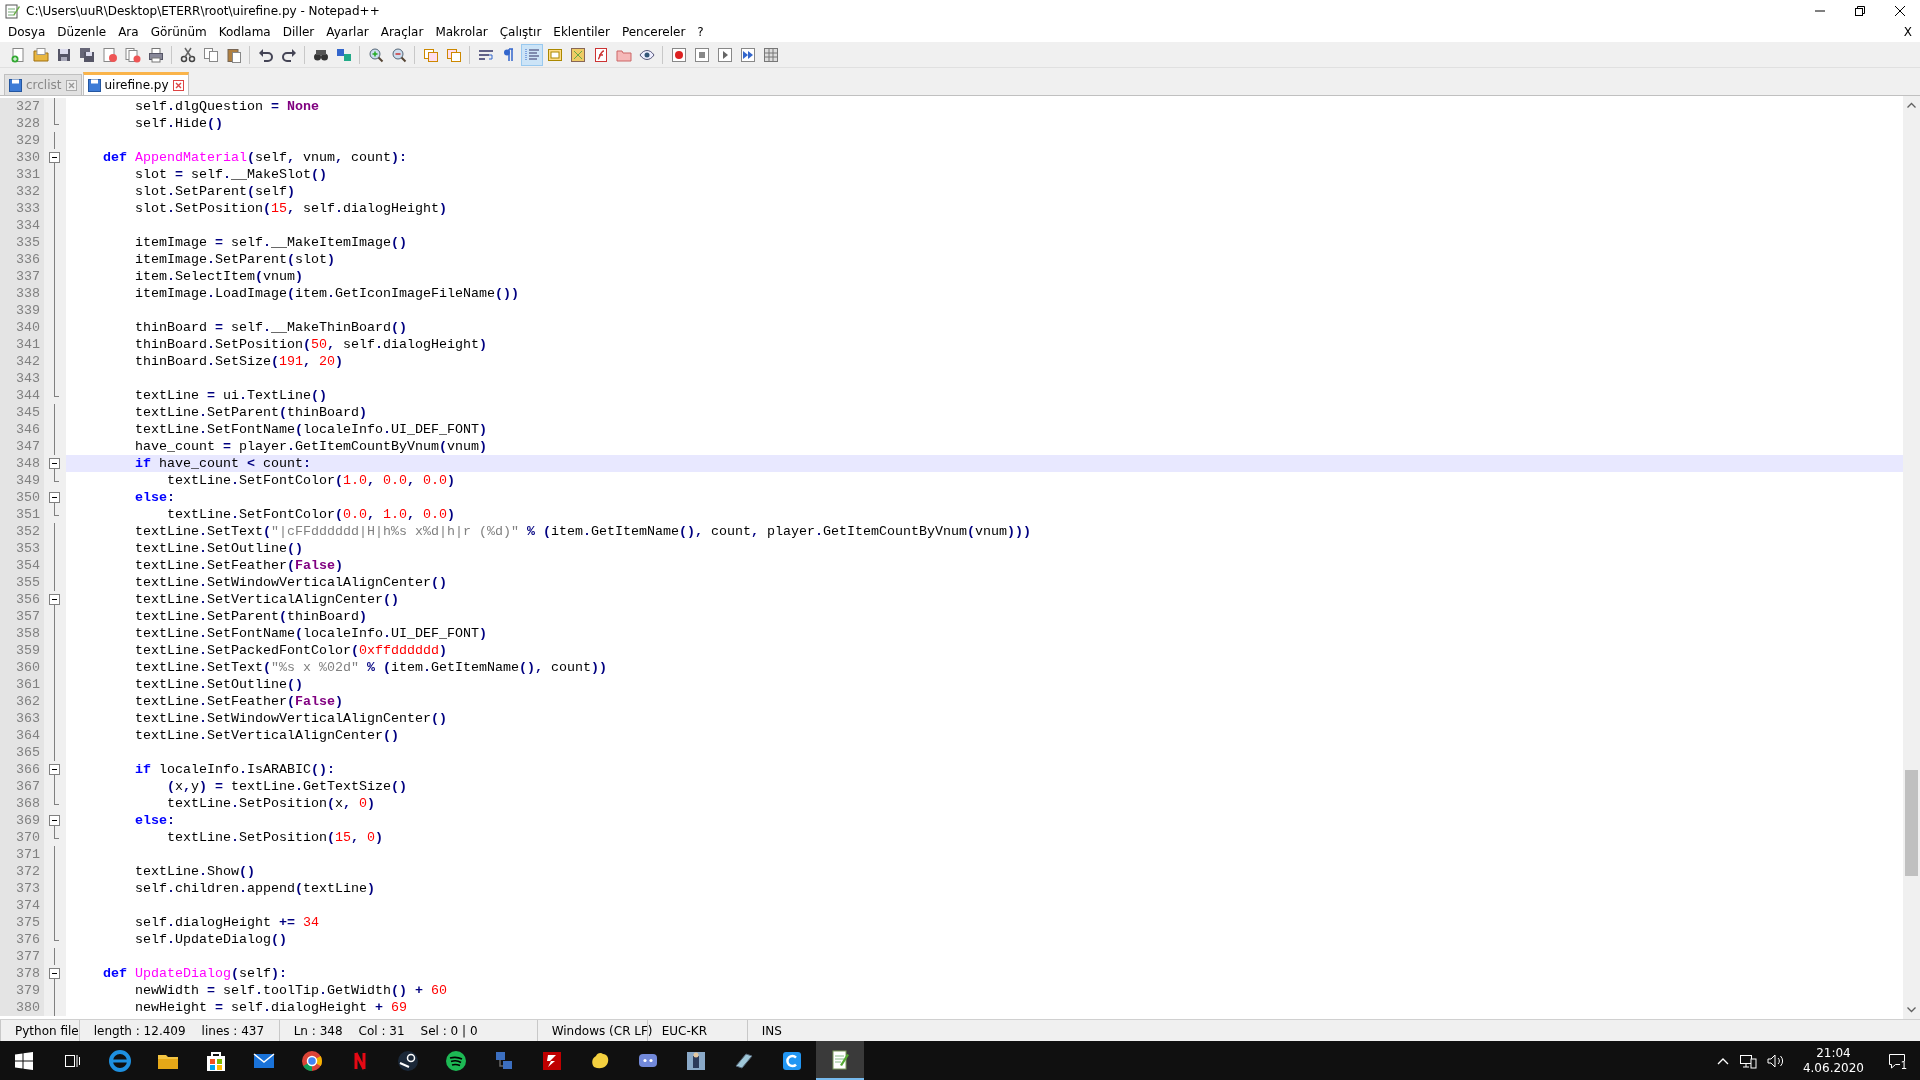 The image size is (1920, 1080). Describe the element at coordinates (286, 786) in the screenshot. I see `code-line: (x,y) = textLine.GetTextSize()` at that location.